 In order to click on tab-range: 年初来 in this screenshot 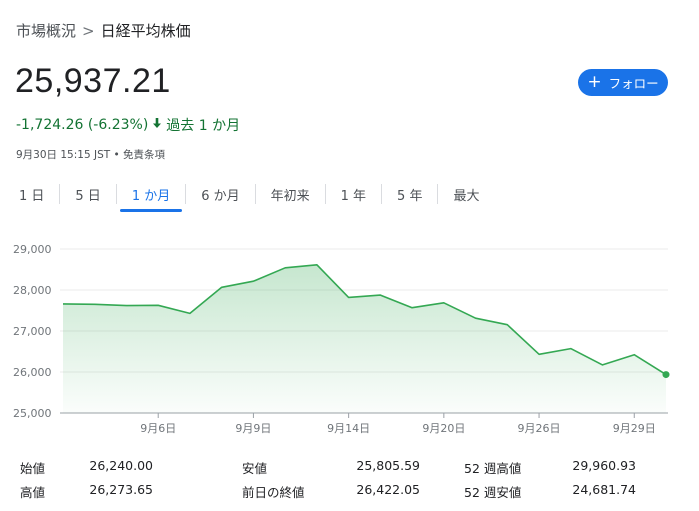, I will do `click(290, 196)`.